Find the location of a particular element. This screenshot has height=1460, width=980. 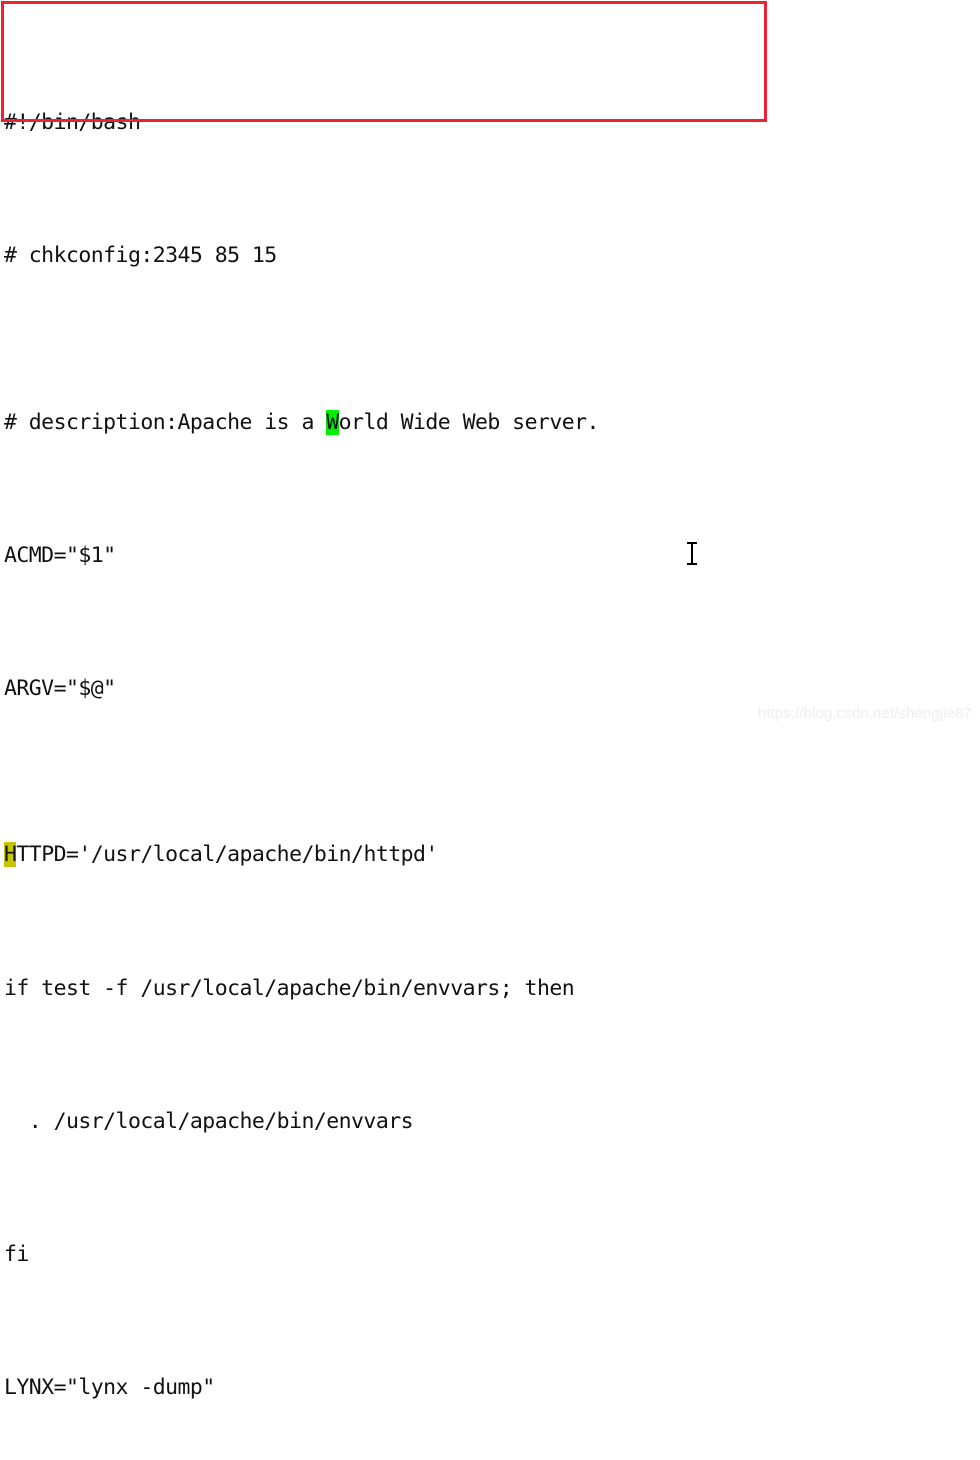

code-fragment: orld Wide Web server. is located at coordinates (469, 422).